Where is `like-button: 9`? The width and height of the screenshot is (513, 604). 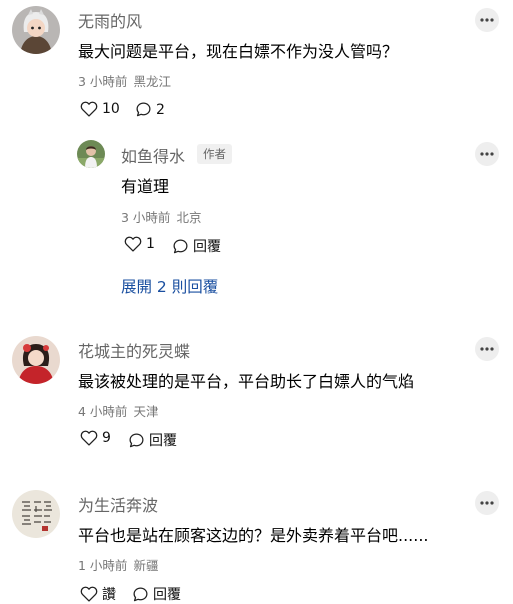 like-button: 9 is located at coordinates (95, 438).